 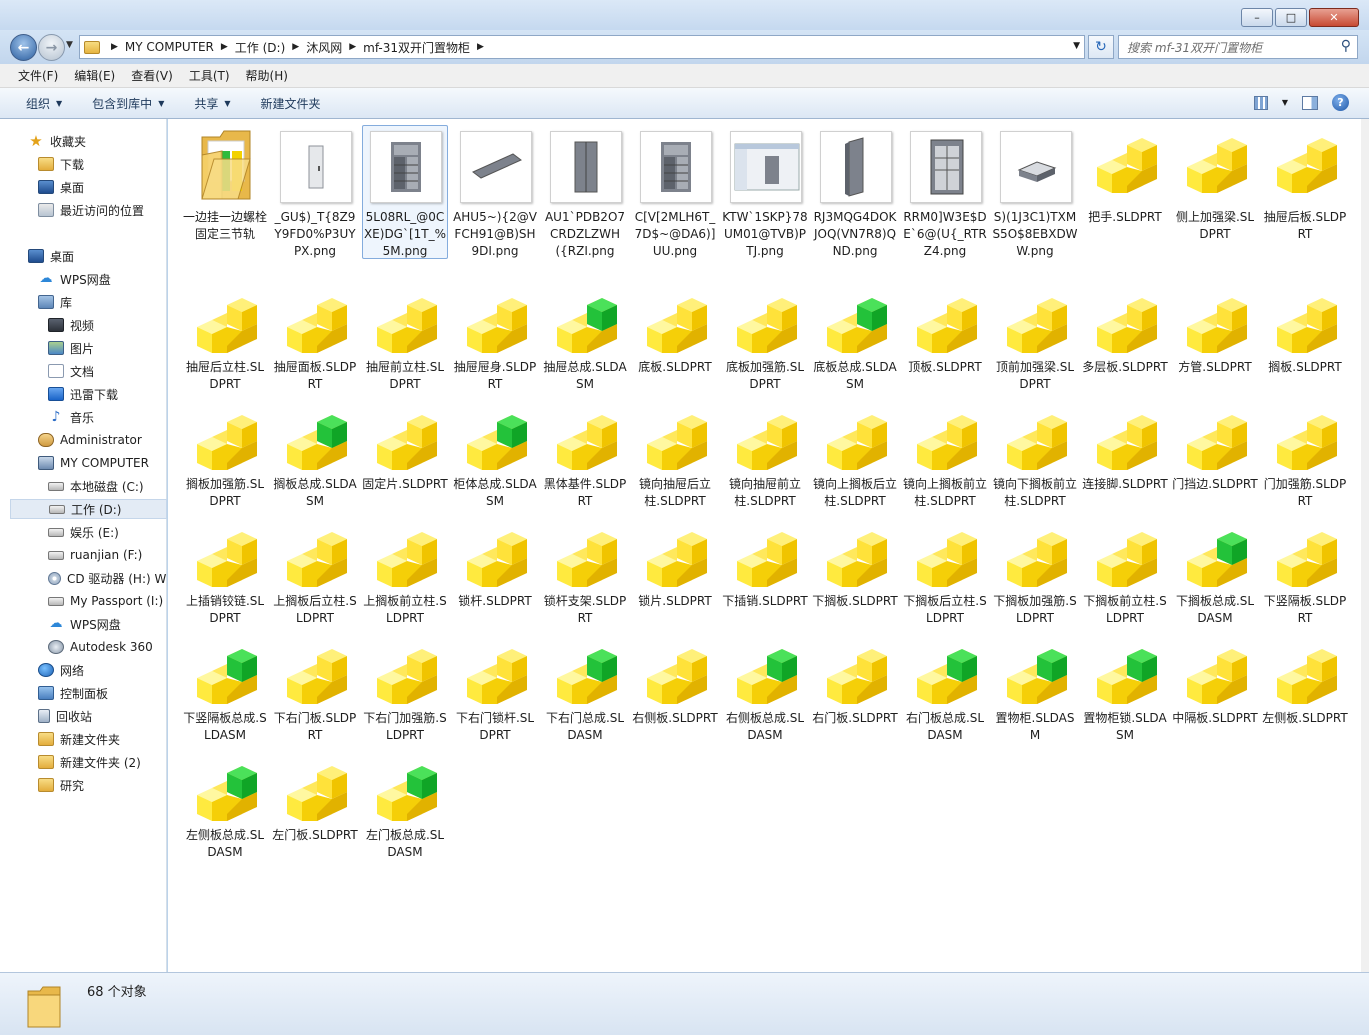 What do you see at coordinates (427, 47) in the screenshot?
I see `breadcrumb-item: mf-31双开门置物柜 ▶` at bounding box center [427, 47].